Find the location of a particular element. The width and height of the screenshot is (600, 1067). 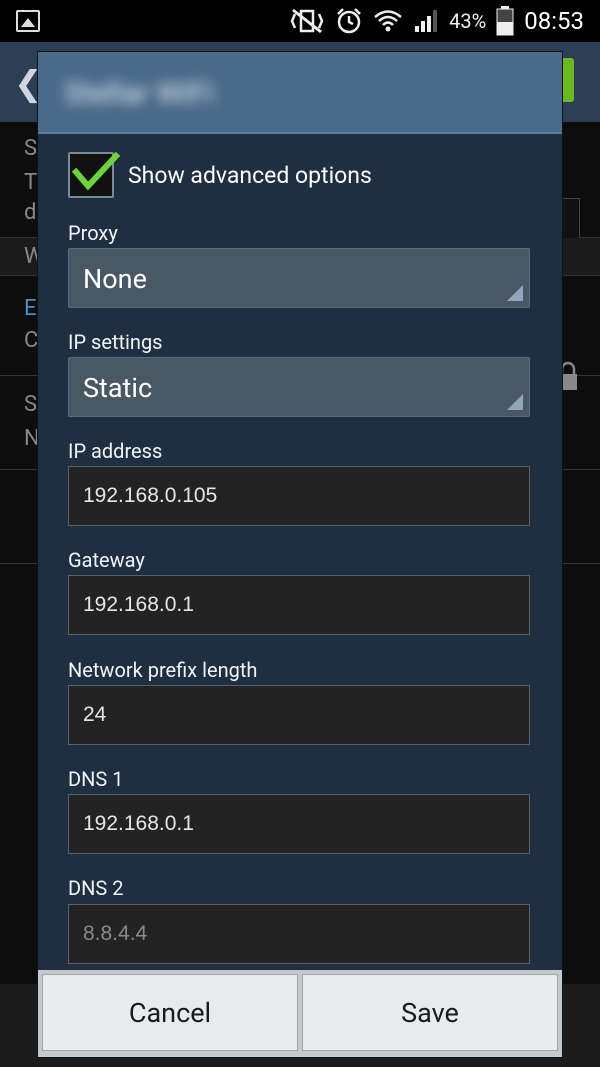

battery-icon is located at coordinates (505, 21).